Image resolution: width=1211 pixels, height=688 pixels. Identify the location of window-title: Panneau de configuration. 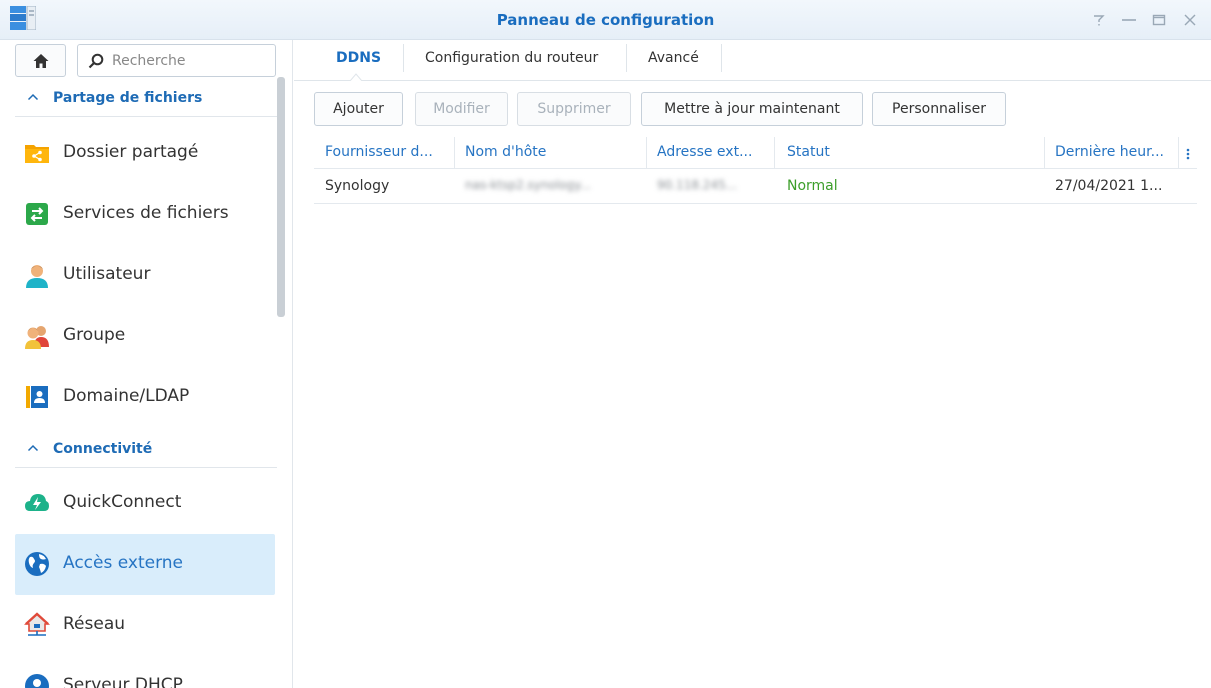
(605, 20).